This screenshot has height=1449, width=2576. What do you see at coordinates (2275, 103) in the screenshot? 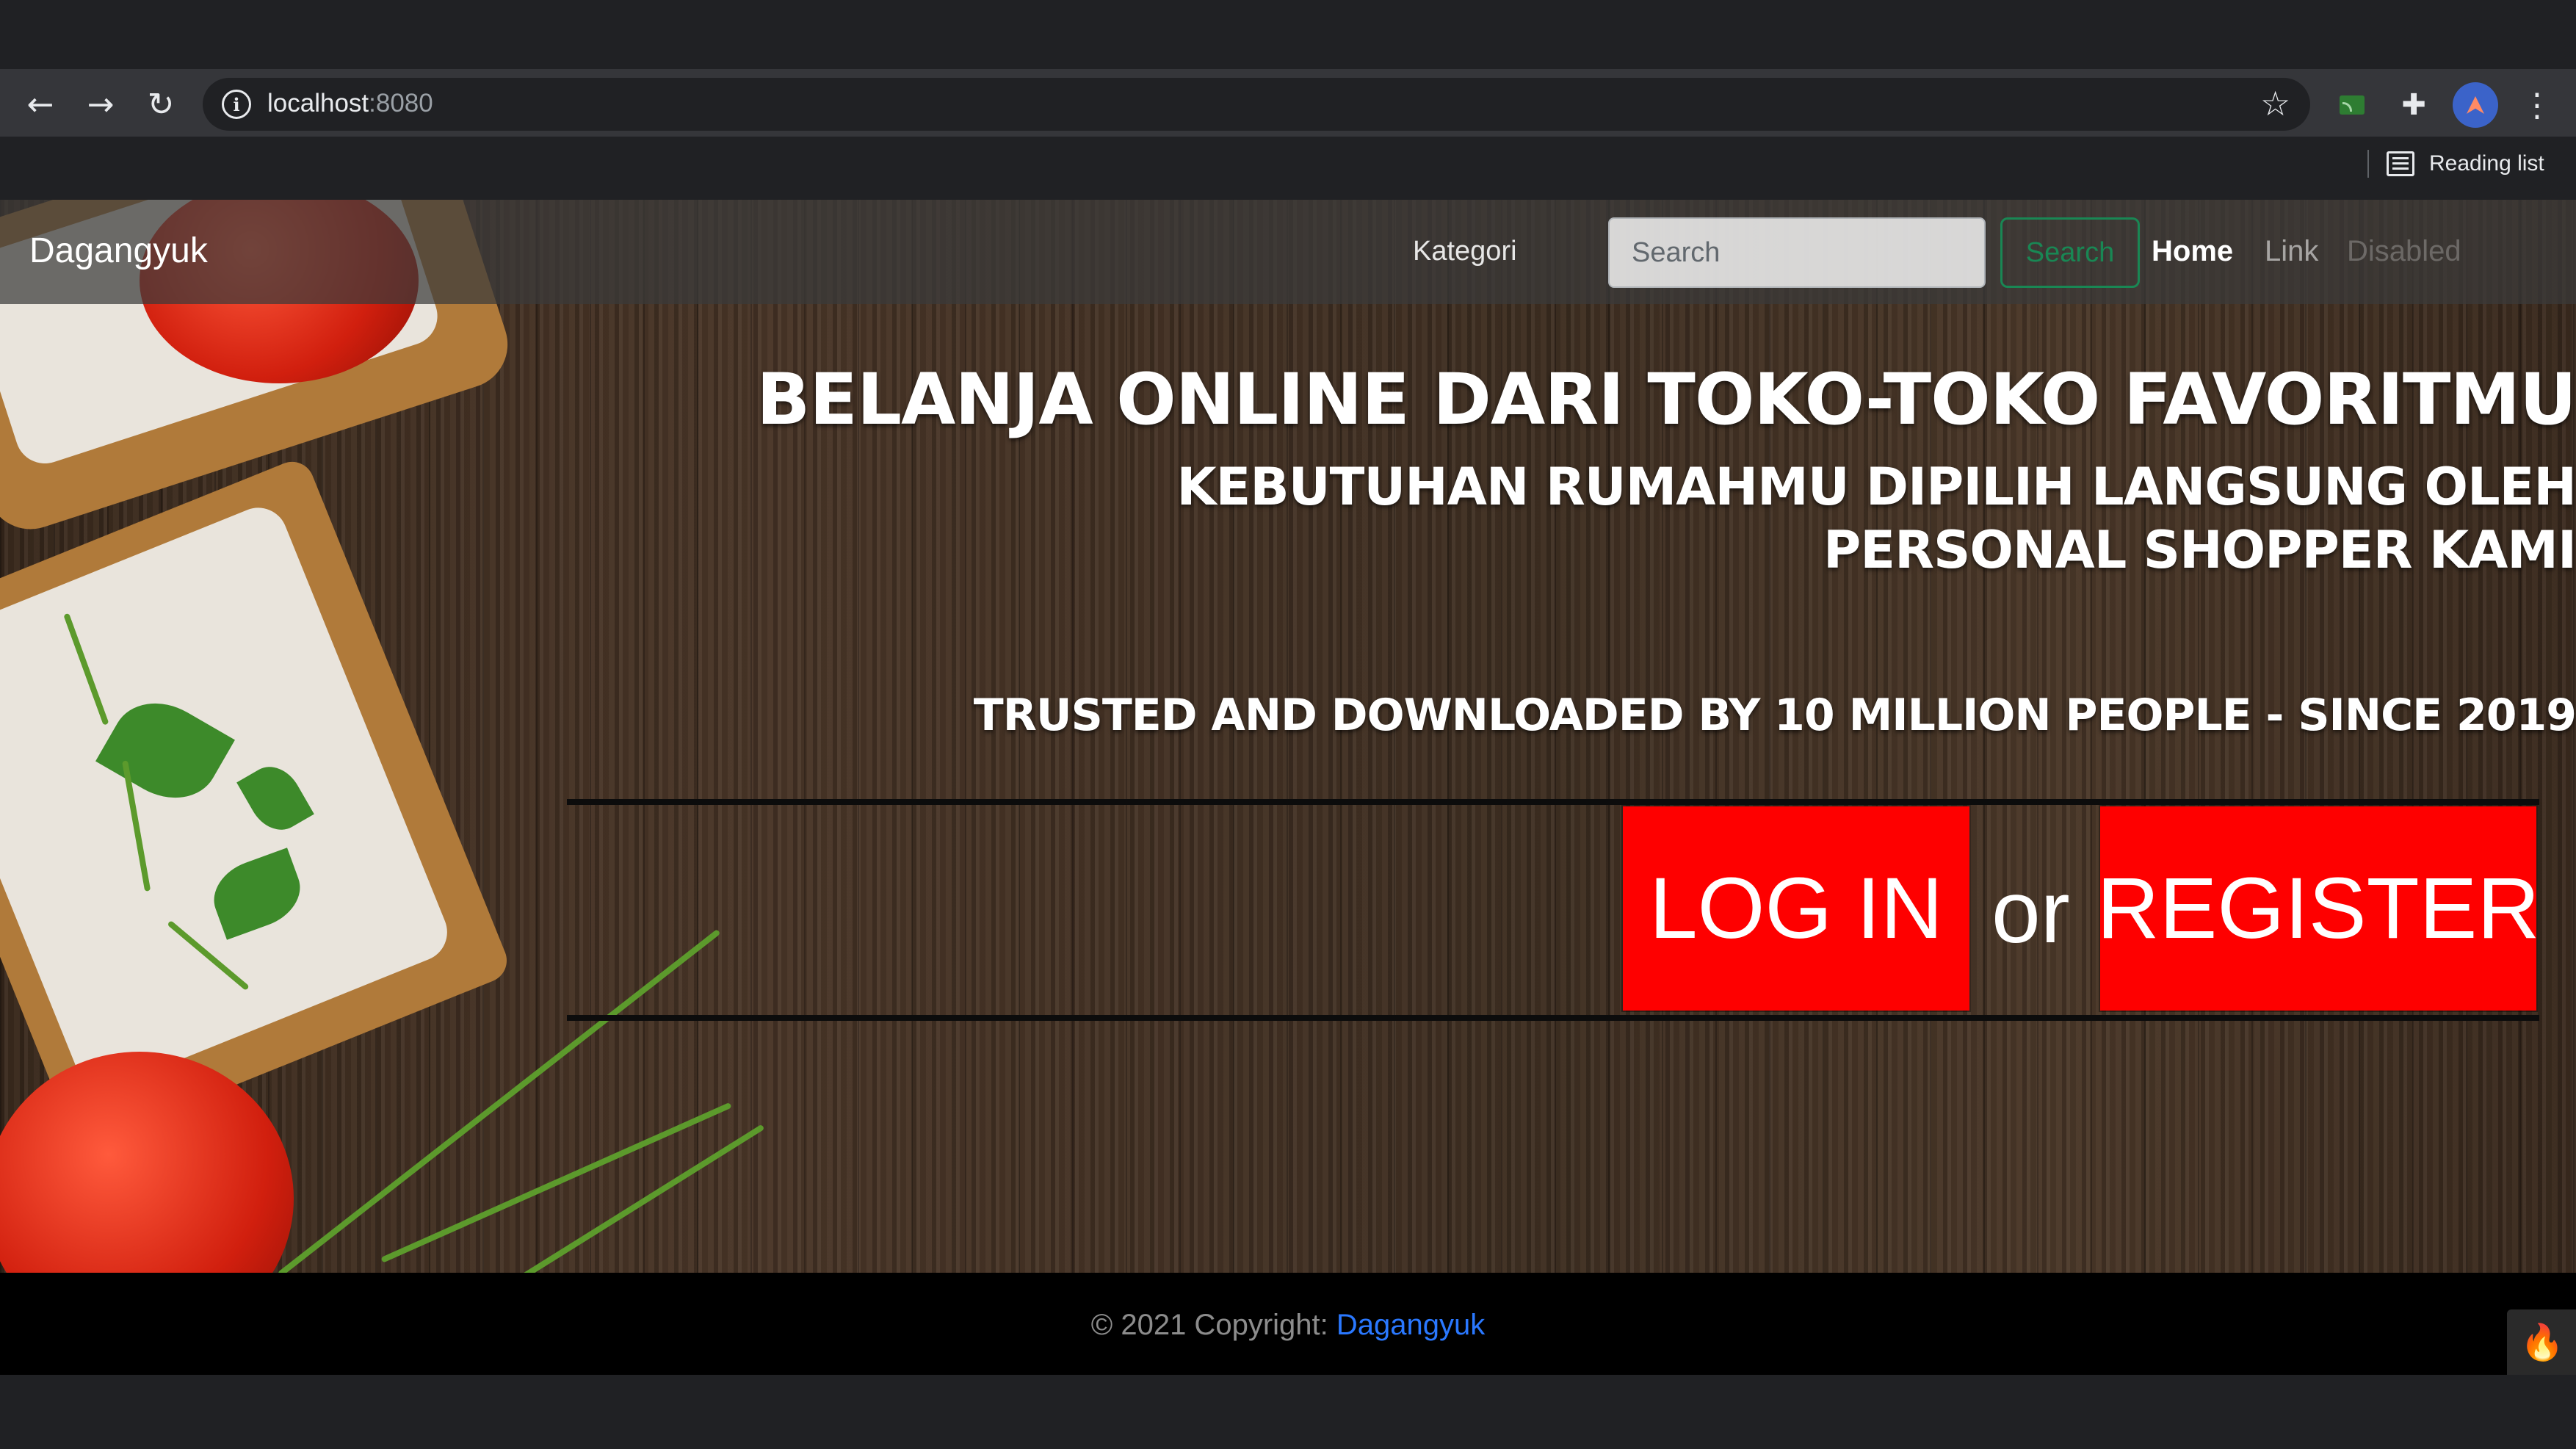
I see `star-icon: ☆` at bounding box center [2275, 103].